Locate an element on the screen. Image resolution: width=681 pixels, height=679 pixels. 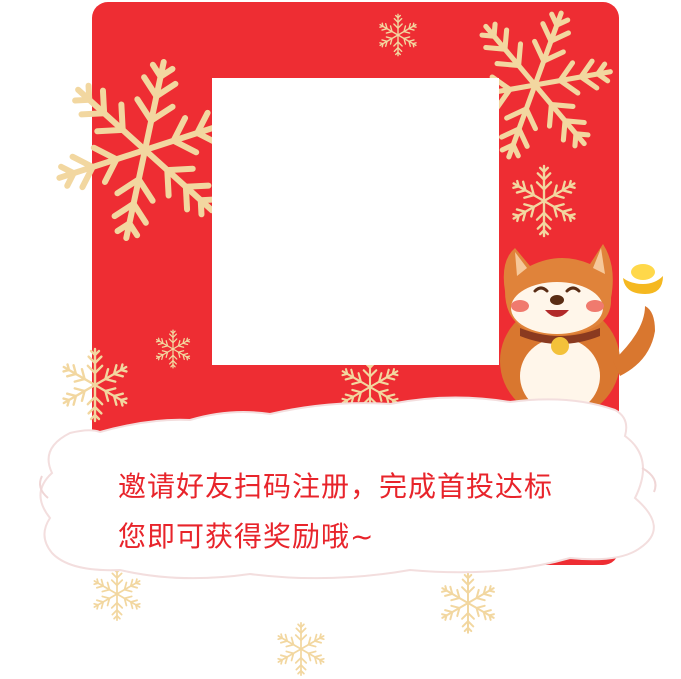
invite-line-1: 邀请好友扫码注册，完成首投达标 is located at coordinates (336, 486).